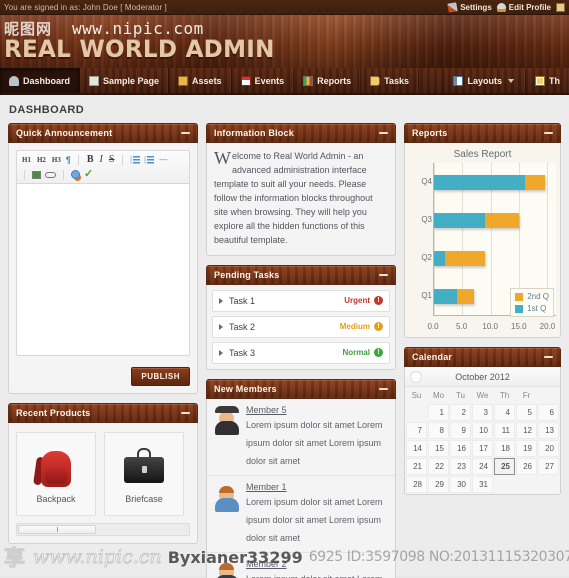  What do you see at coordinates (484, 80) in the screenshot?
I see `nav-item-layouts: Layouts` at bounding box center [484, 80].